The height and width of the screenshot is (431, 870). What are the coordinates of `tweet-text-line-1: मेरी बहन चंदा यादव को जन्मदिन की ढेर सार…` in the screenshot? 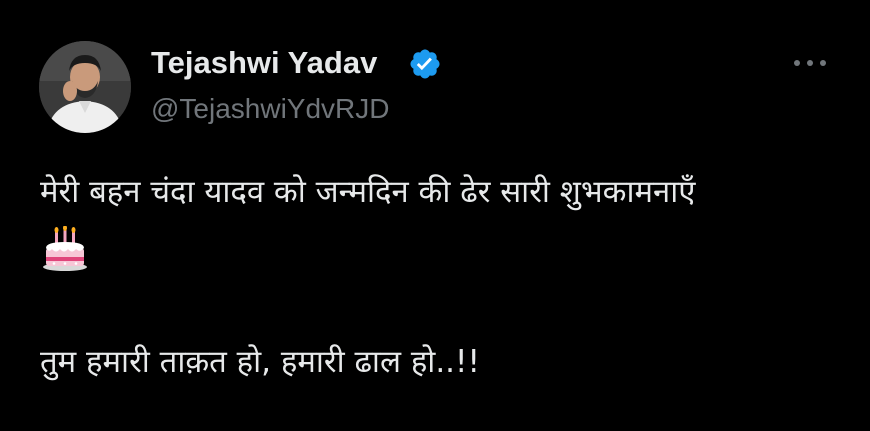 It's located at (368, 192).